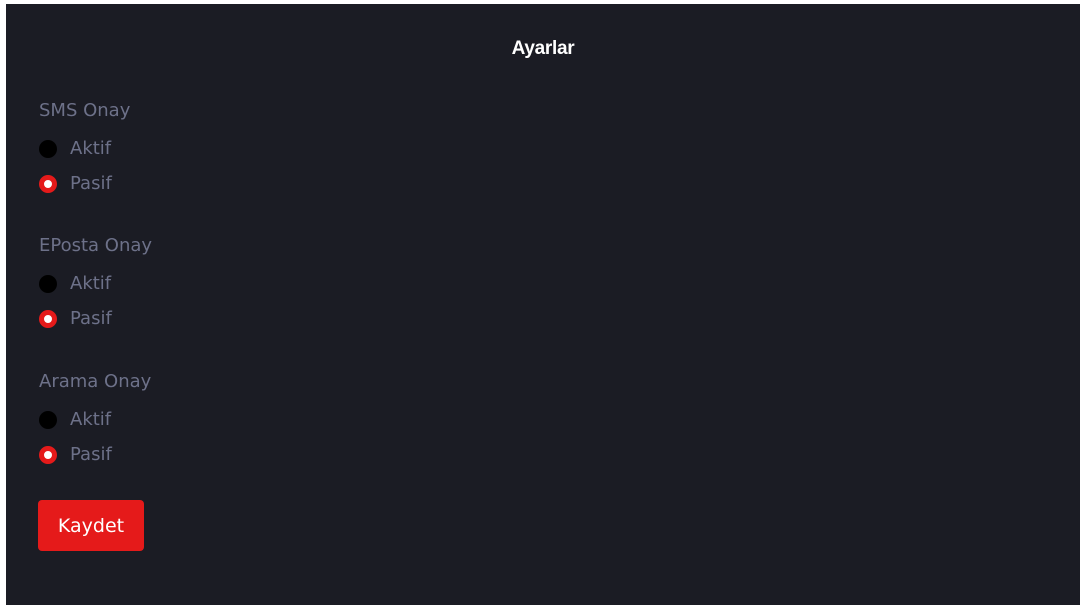 The height and width of the screenshot is (605, 1086). I want to click on sms-active-label: Aktif, so click(91, 148).